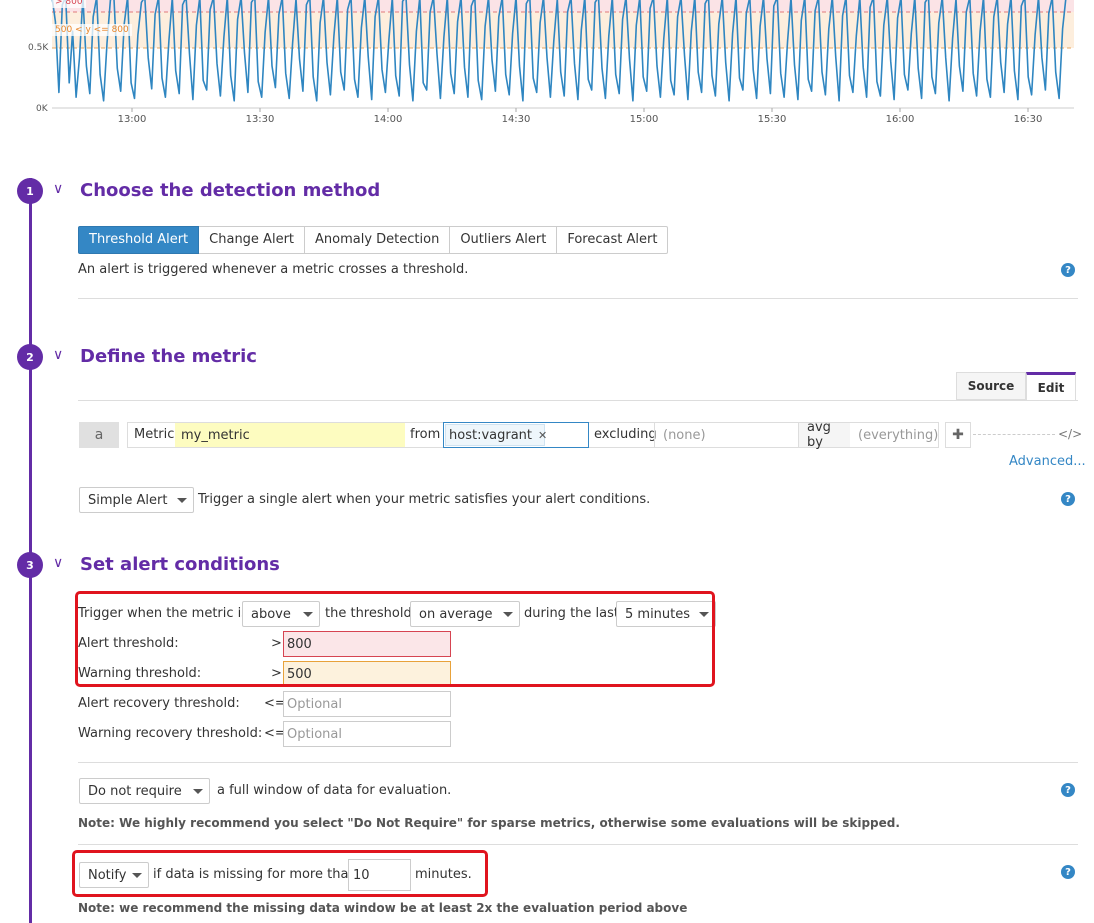 Image resolution: width=1094 pixels, height=923 pixels. Describe the element at coordinates (170, 733) in the screenshot. I see `warning-recovery-threshold-label: Warning recovery threshold:` at that location.